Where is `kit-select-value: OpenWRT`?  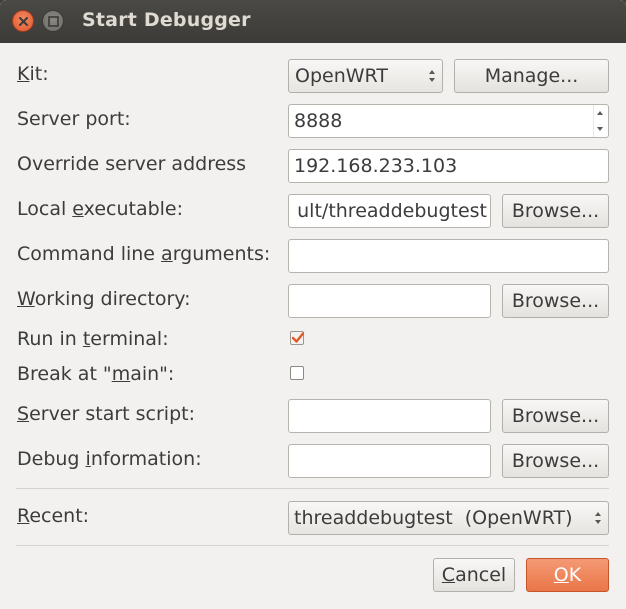 kit-select-value: OpenWRT is located at coordinates (341, 76).